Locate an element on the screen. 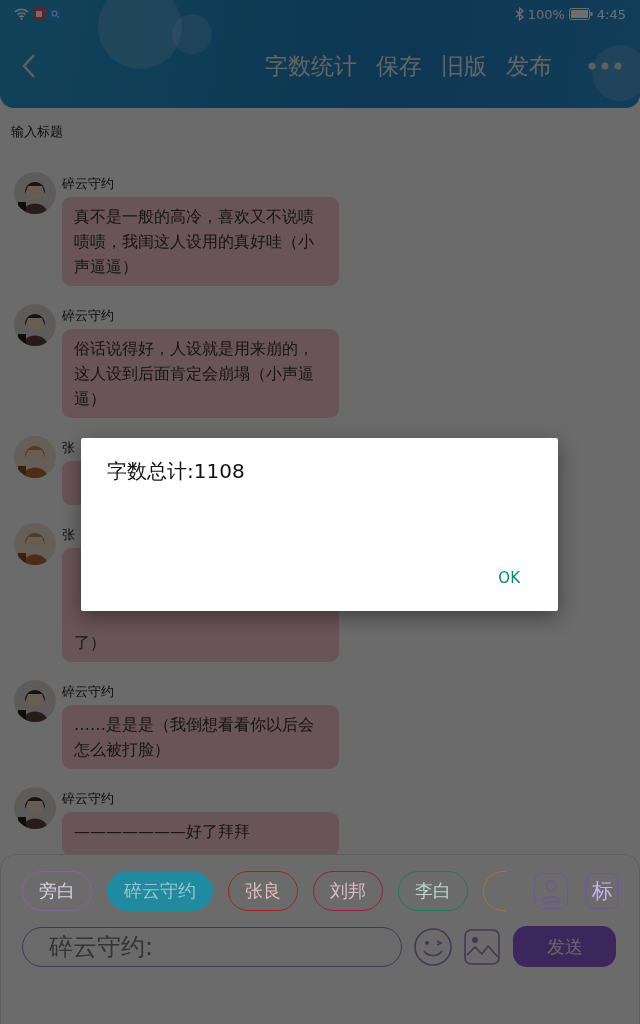 Image resolution: width=640 pixels, height=1024 pixels. search-icon is located at coordinates (55, 14).